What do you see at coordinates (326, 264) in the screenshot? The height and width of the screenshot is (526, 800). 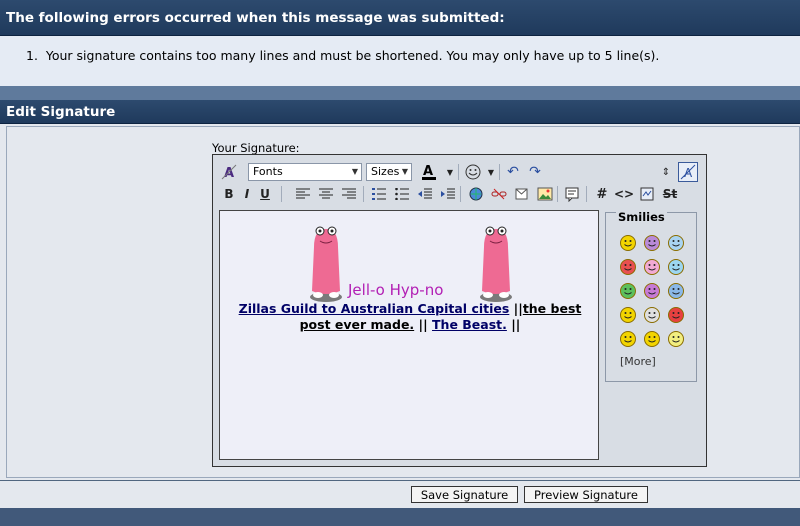 I see `zilla-image-left` at bounding box center [326, 264].